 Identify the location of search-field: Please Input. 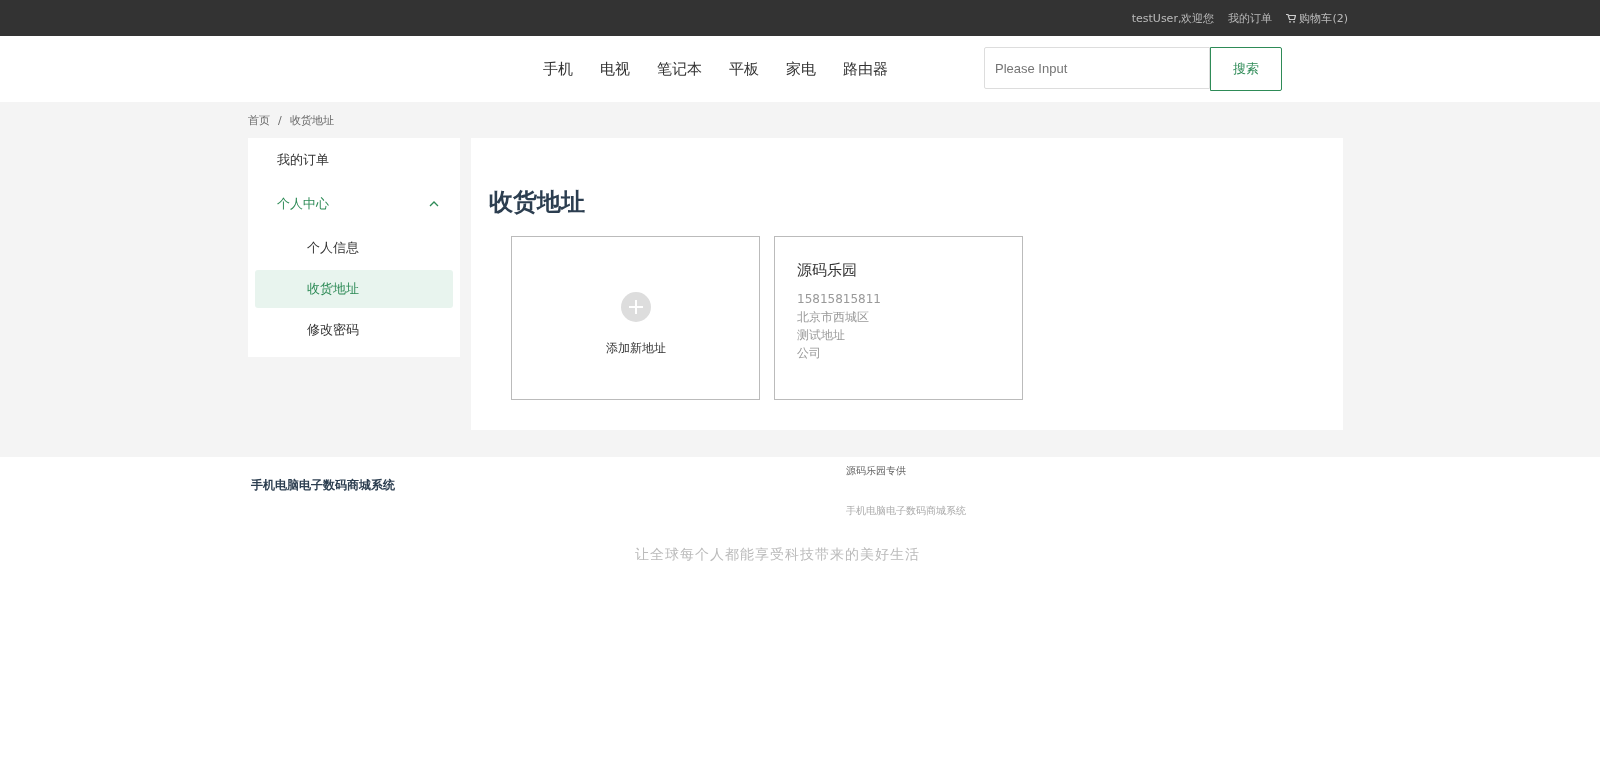
(1097, 68).